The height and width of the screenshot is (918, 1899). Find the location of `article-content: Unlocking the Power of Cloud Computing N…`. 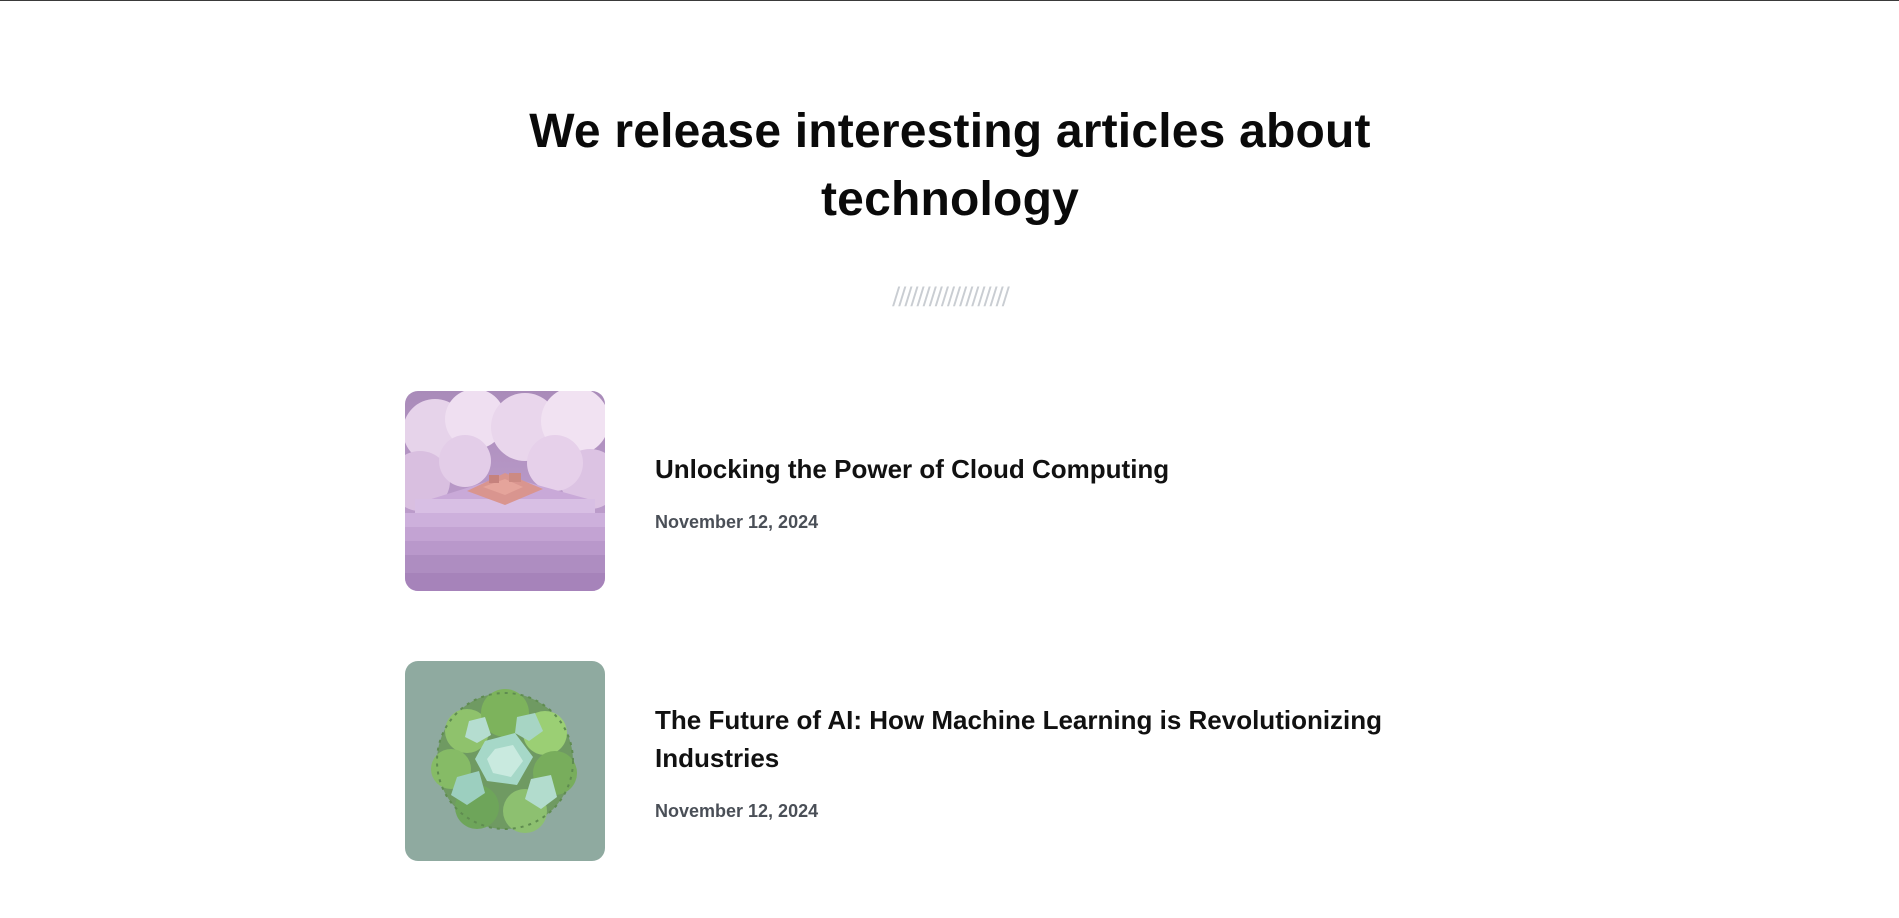

article-content: Unlocking the Power of Cloud Computing N… is located at coordinates (1035, 491).